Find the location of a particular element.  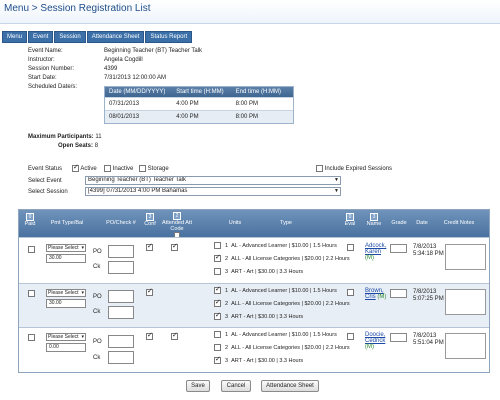

participant-name: Brown, Cris (M) is located at coordinates (375, 294).